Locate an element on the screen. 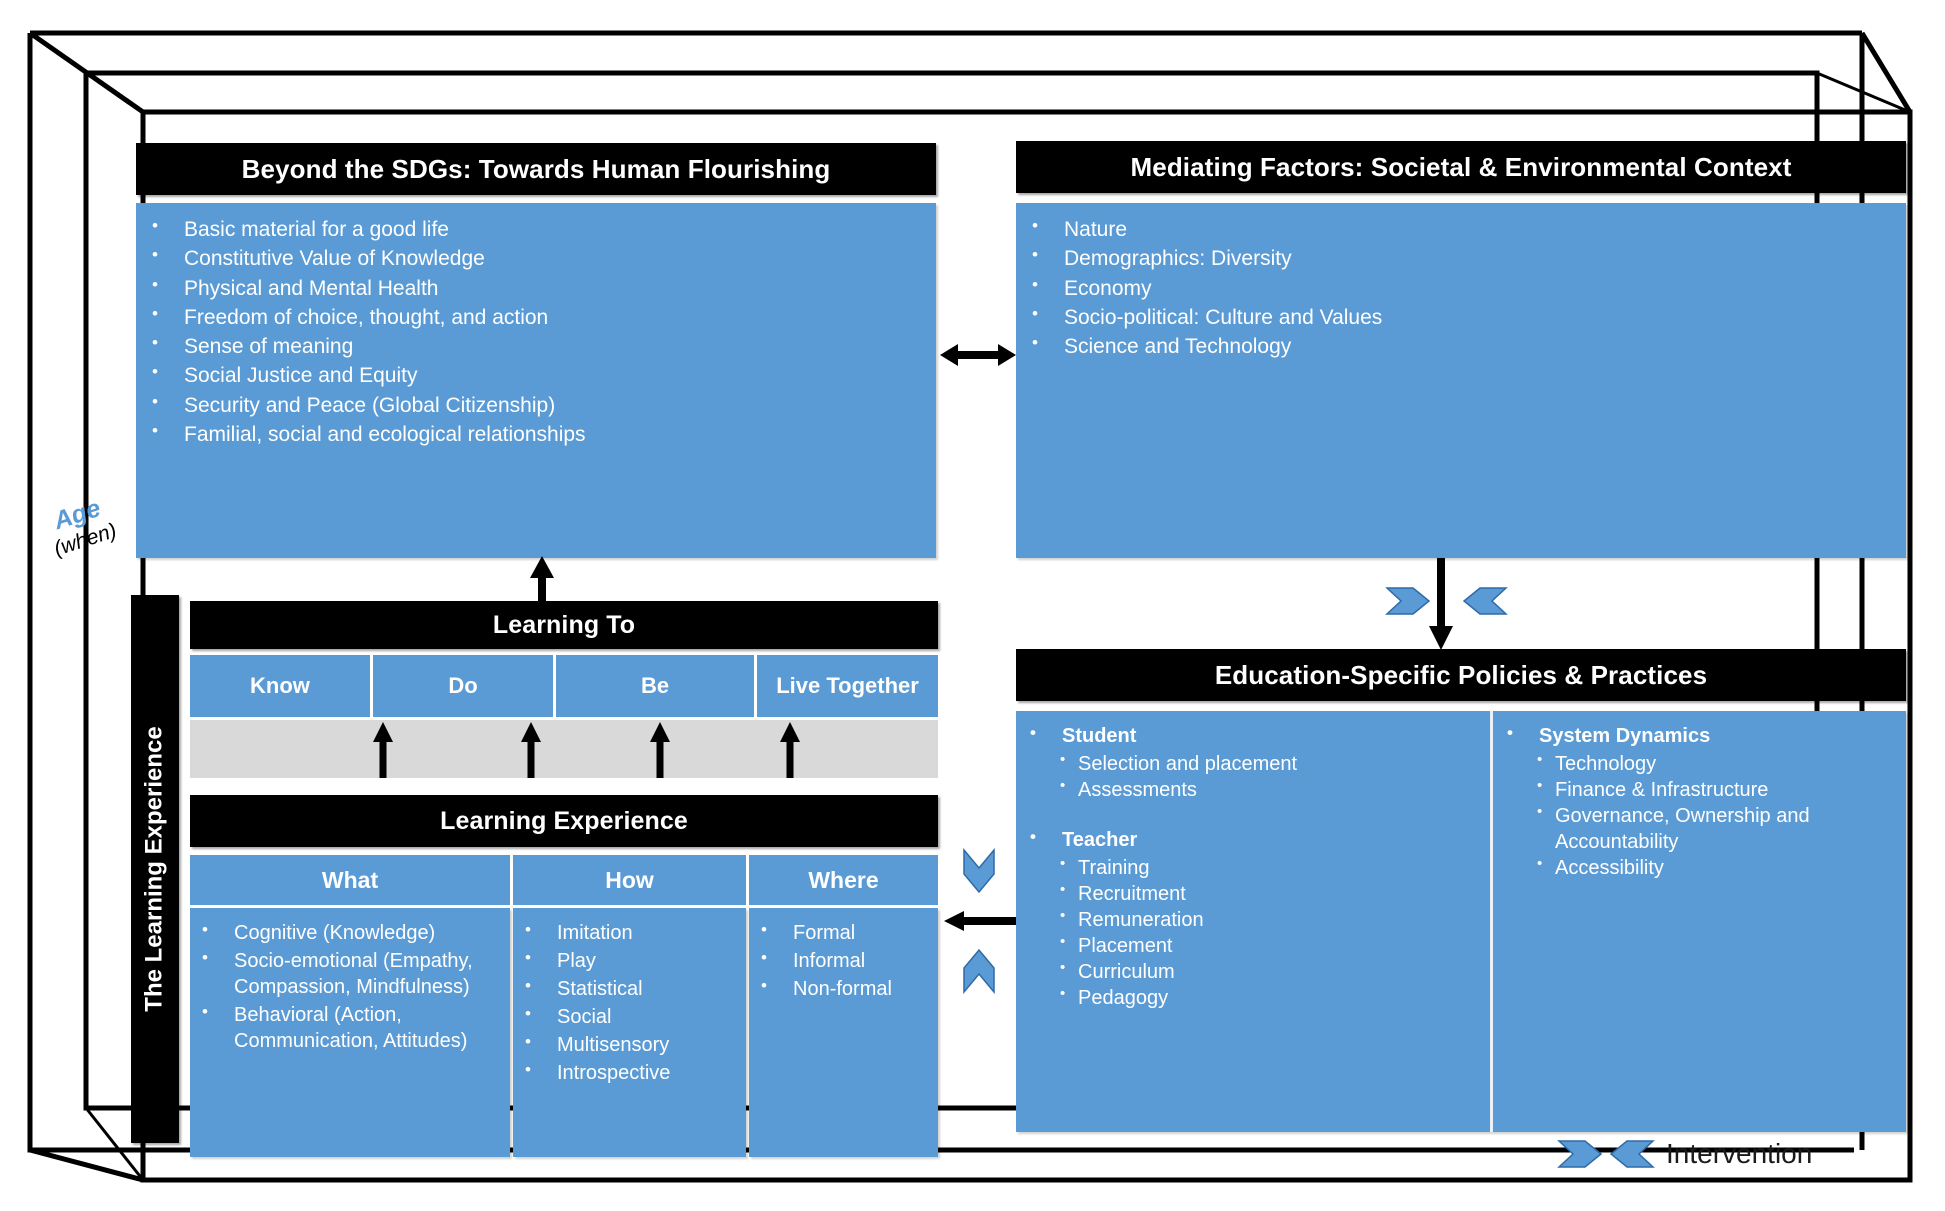  column-label: Know is located at coordinates (280, 685).